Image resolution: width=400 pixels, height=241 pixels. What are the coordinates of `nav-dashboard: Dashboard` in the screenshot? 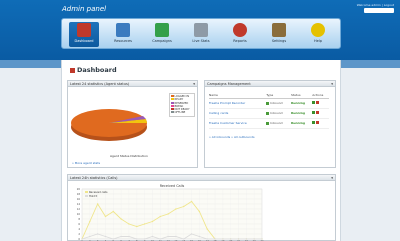 It's located at (84, 34).